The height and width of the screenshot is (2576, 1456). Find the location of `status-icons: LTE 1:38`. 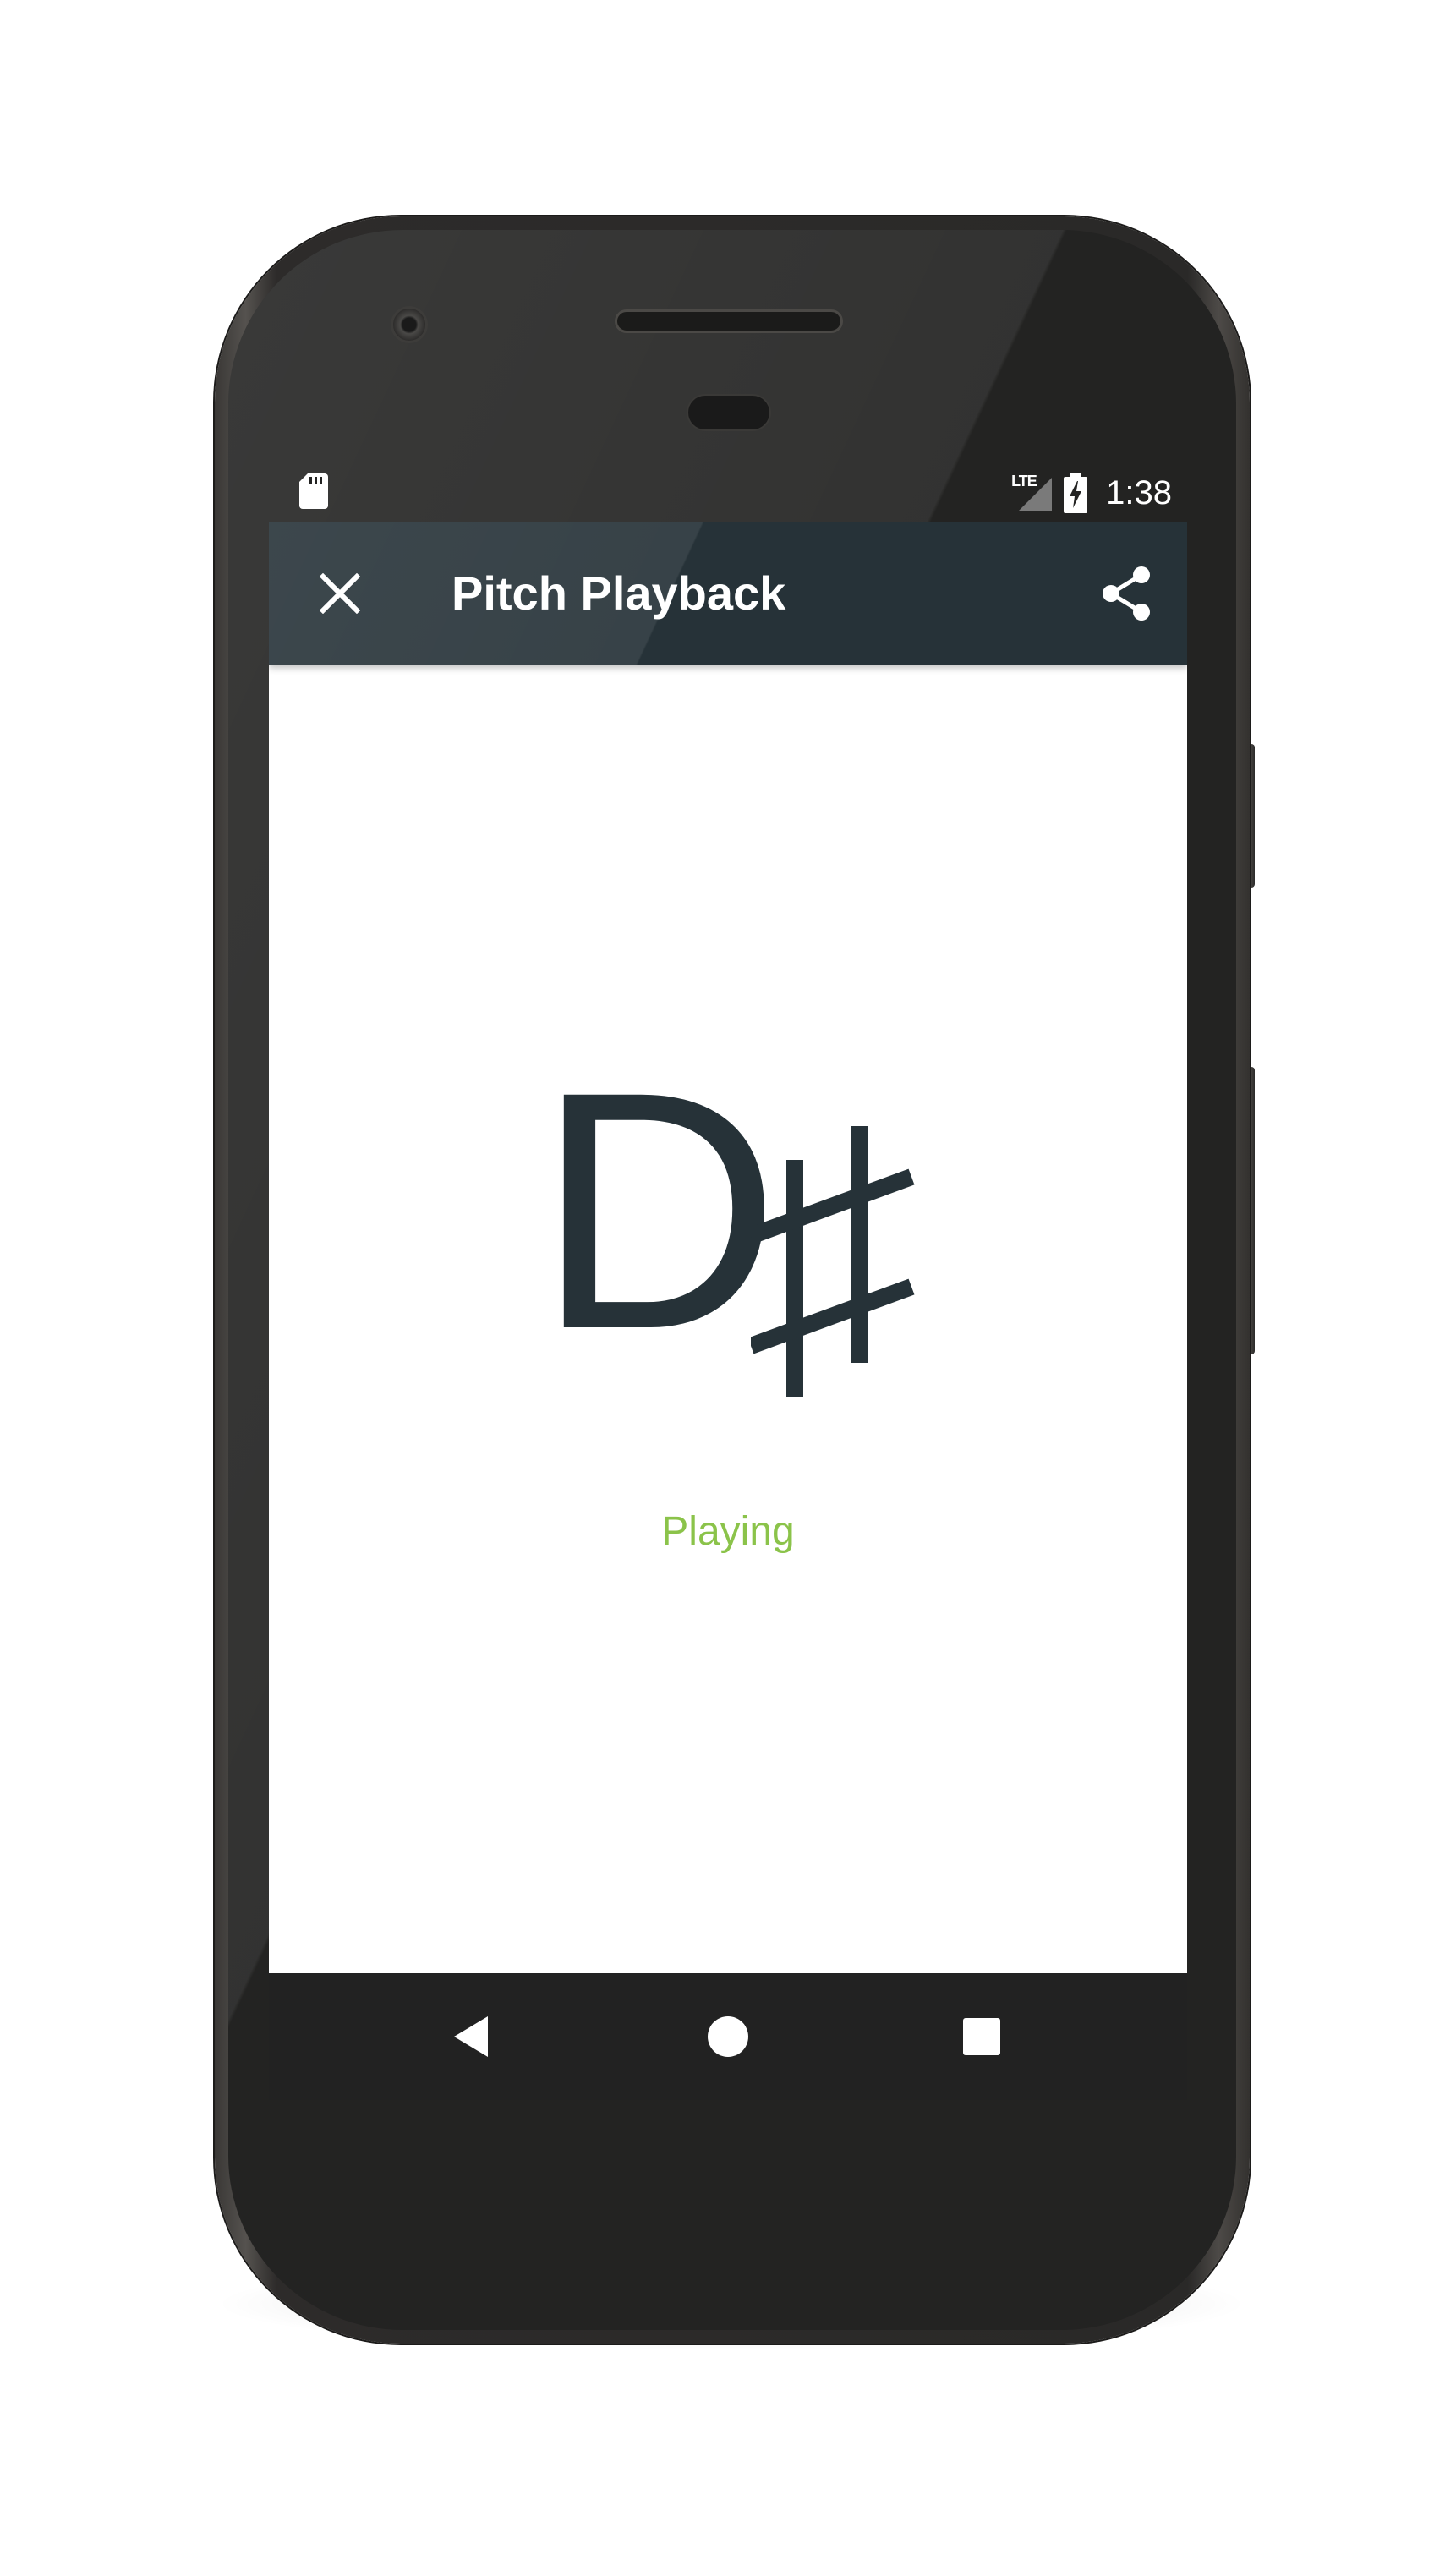

status-icons: LTE 1:38 is located at coordinates (1091, 493).